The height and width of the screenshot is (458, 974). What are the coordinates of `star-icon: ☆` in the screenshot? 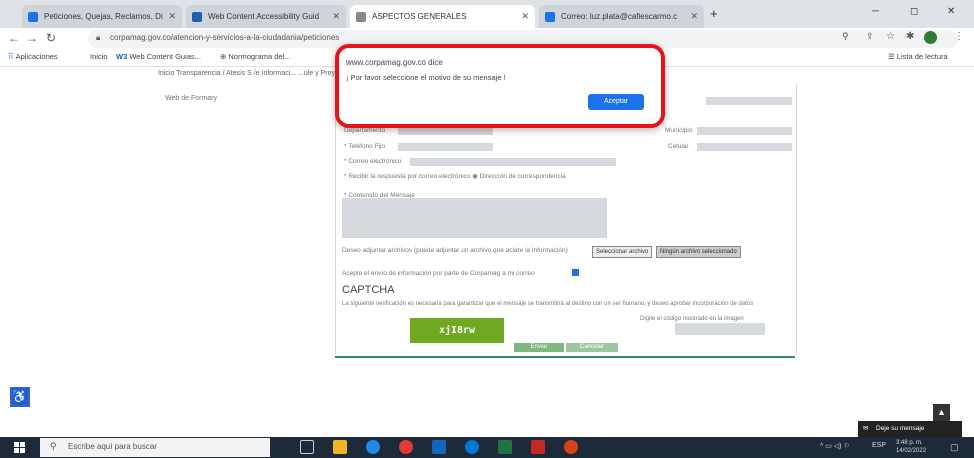 It's located at (890, 36).